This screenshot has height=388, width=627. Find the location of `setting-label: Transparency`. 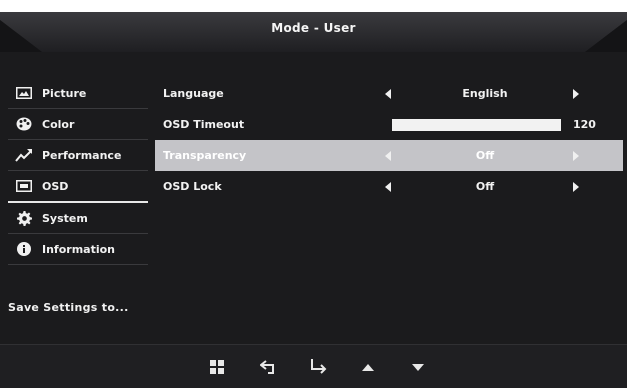

setting-label: Transparency is located at coordinates (205, 155).